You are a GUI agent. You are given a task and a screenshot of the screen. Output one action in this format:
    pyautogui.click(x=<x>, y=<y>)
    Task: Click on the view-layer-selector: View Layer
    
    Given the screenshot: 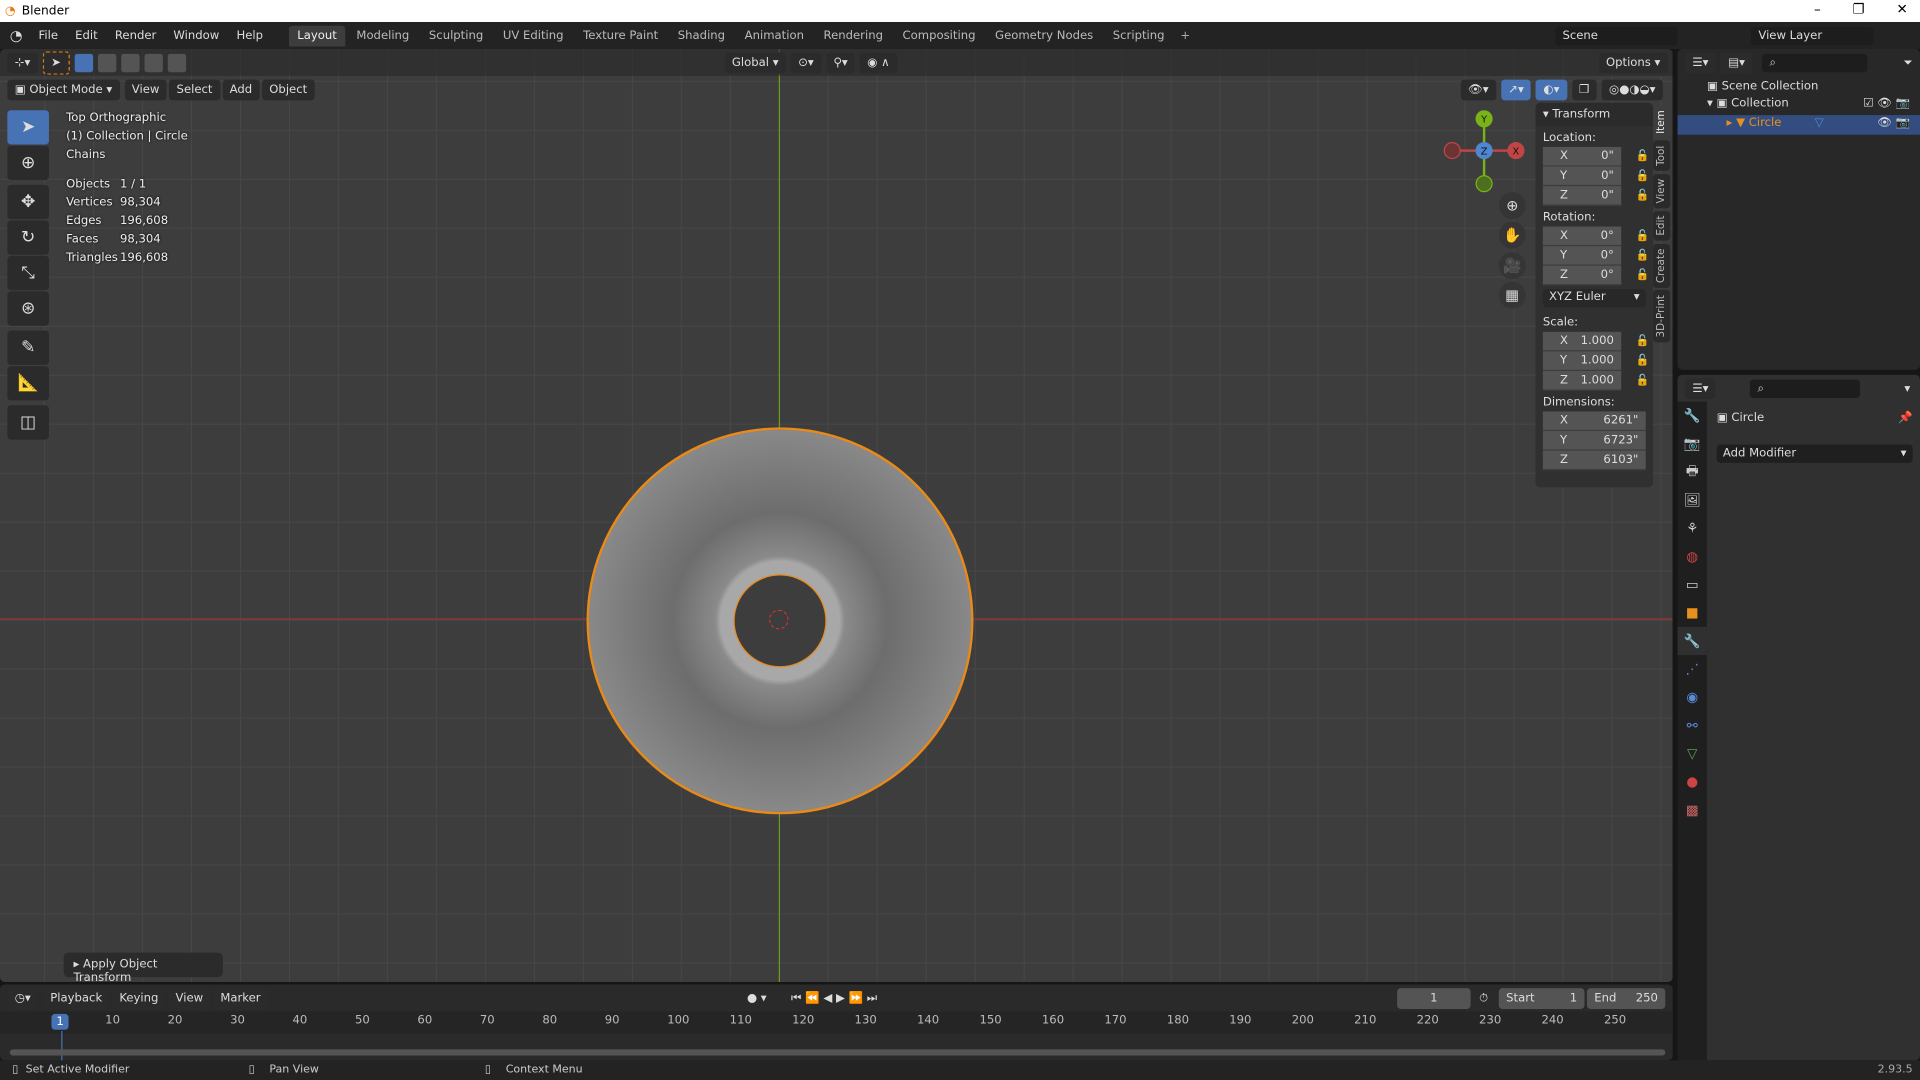 What is the action you would take?
    pyautogui.click(x=1812, y=35)
    